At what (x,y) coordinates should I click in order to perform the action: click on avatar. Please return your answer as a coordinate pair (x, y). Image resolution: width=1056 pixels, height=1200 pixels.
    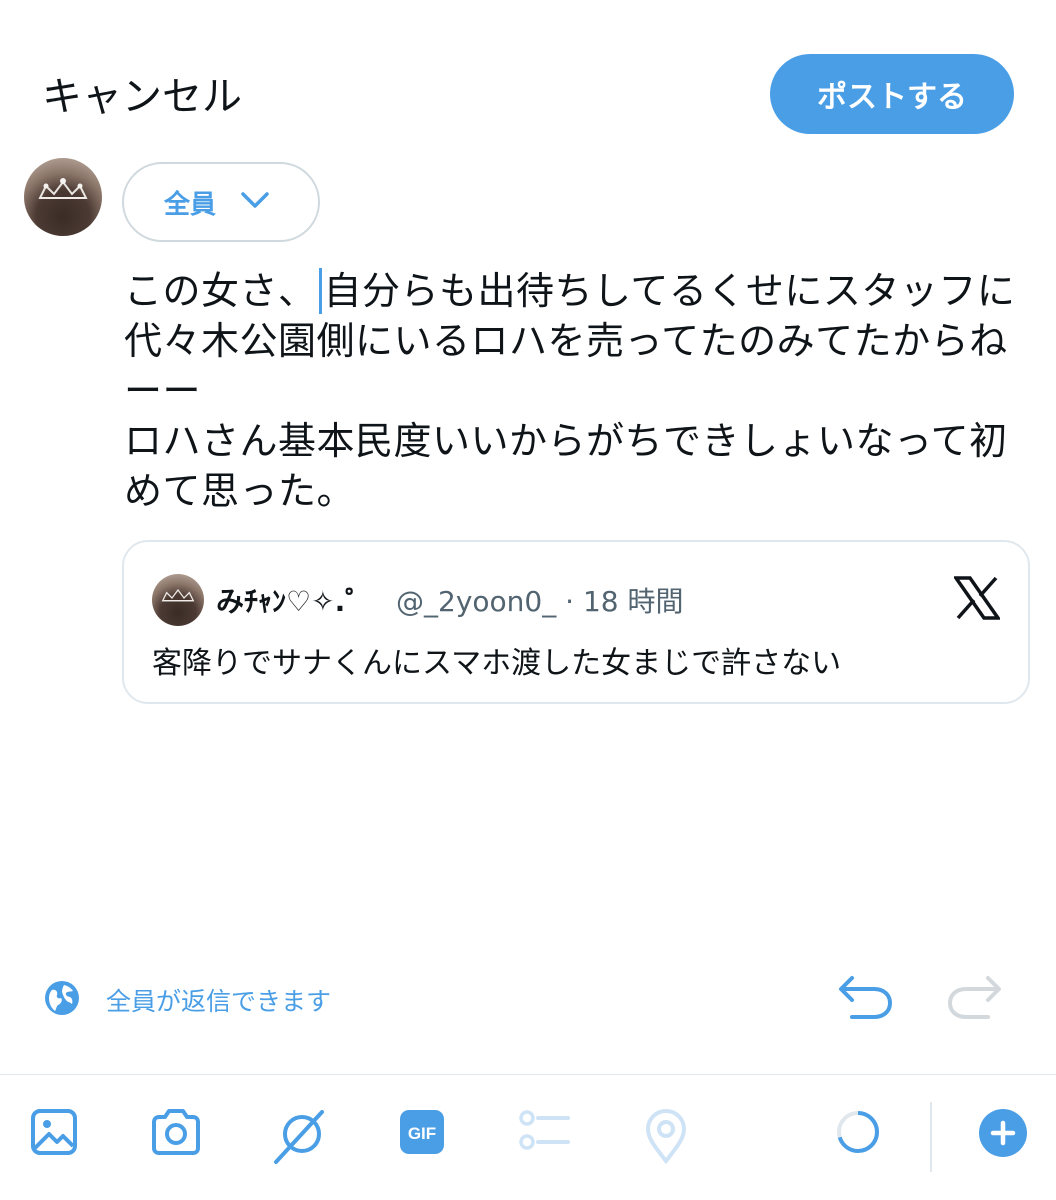
    Looking at the image, I should click on (63, 197).